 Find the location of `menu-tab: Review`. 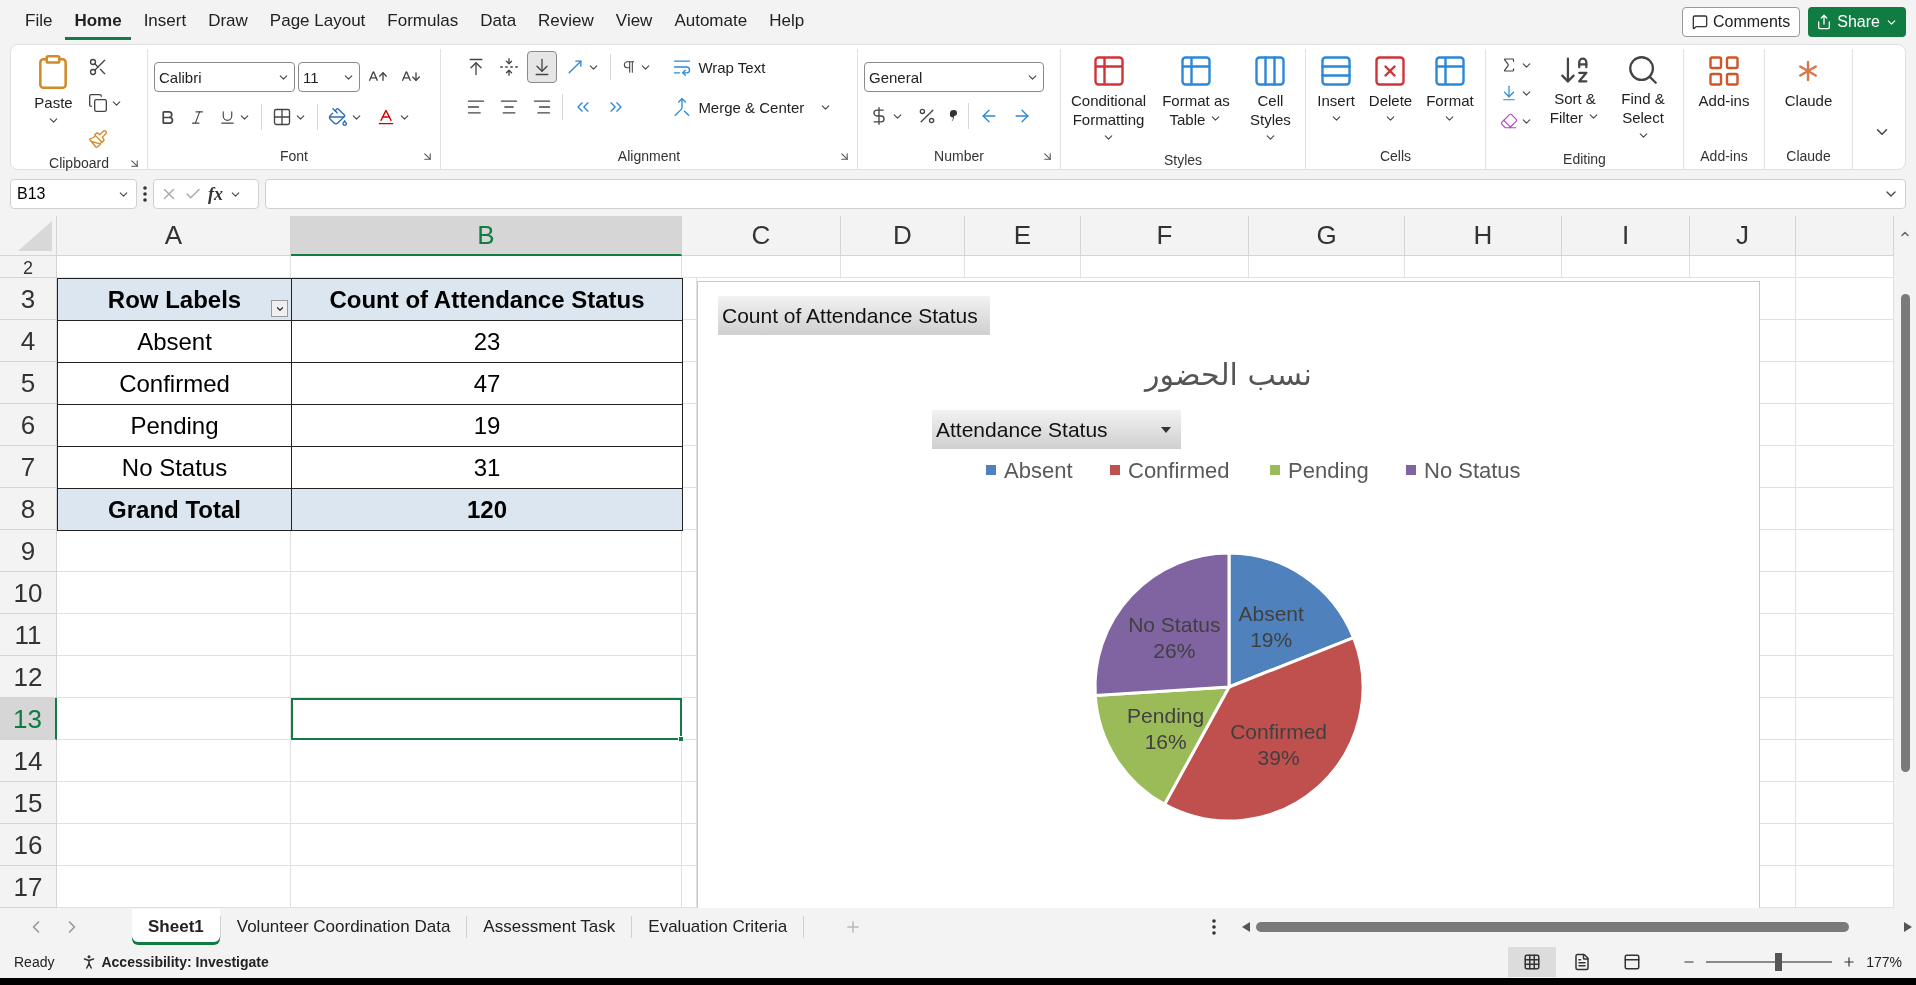

menu-tab: Review is located at coordinates (566, 22).